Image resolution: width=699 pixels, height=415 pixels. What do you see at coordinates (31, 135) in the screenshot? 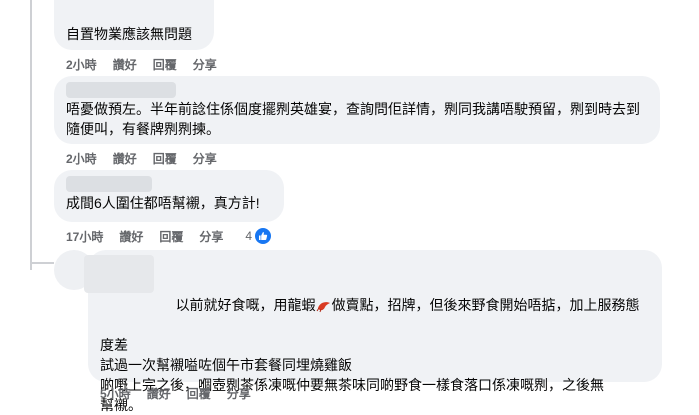
I see `thread-line` at bounding box center [31, 135].